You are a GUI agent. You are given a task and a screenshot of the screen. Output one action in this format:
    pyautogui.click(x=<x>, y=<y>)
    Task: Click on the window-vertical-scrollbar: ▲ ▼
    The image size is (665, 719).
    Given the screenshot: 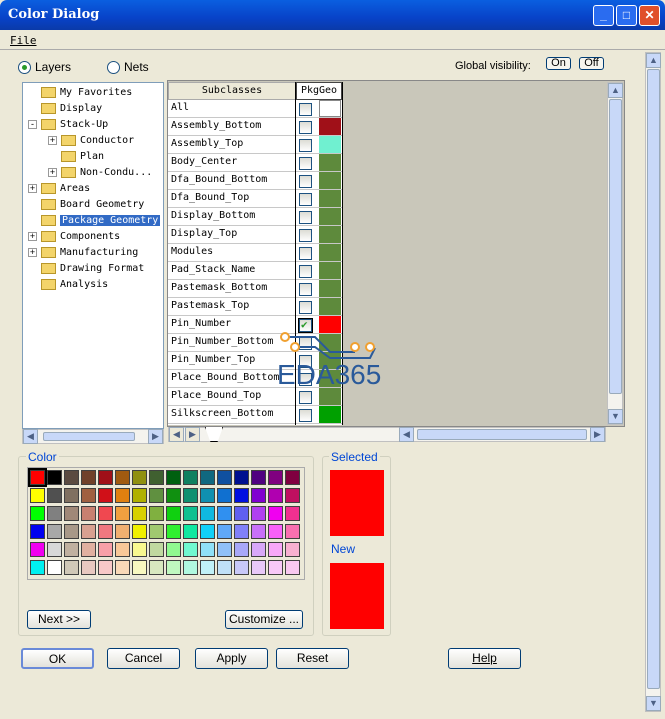 What is the action you would take?
    pyautogui.click(x=653, y=382)
    